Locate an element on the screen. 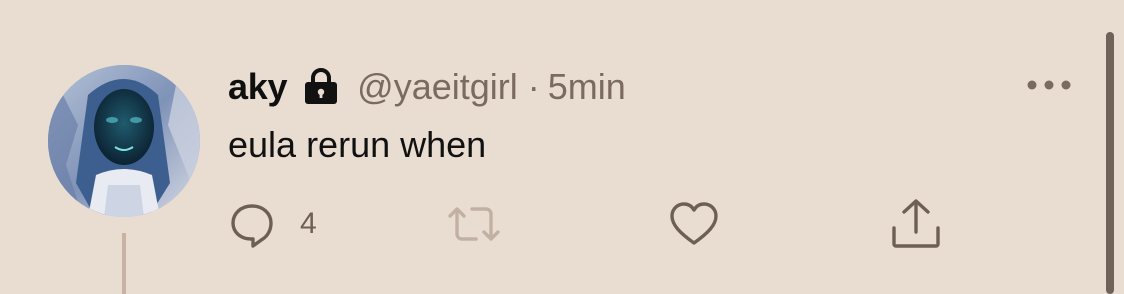 This screenshot has height=294, width=1124. tweet-header: aky @yaeitgirl · 5min is located at coordinates (427, 87).